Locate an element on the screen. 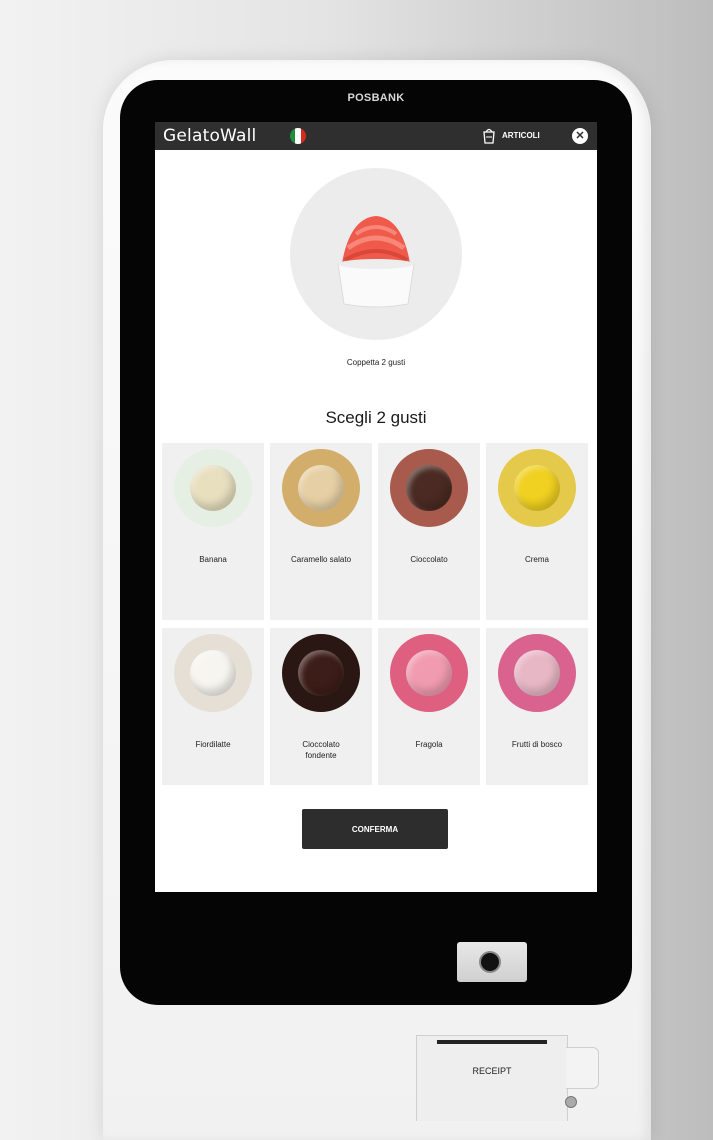  receipt-printer: RECEIPT is located at coordinates (492, 1078).